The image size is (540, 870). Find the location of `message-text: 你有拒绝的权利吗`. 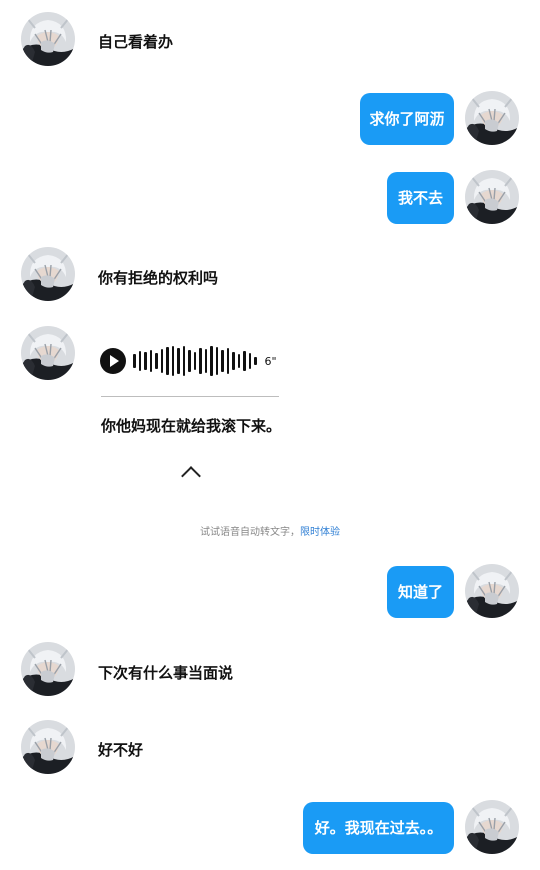

message-text: 你有拒绝的权利吗 is located at coordinates (158, 278).